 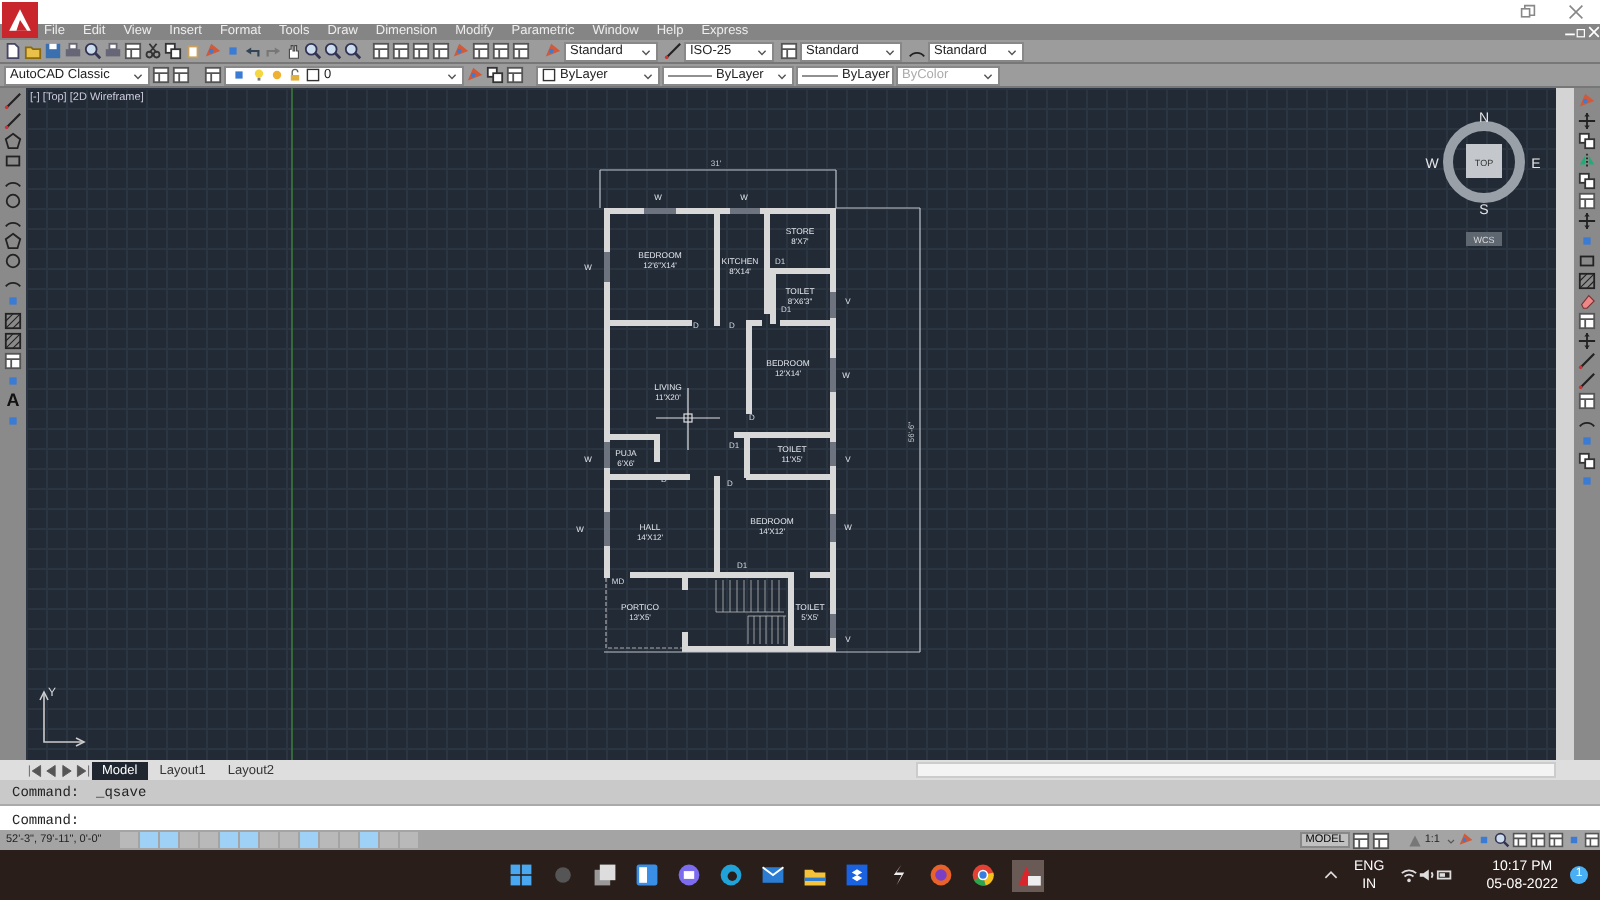 What do you see at coordinates (1236, 770) in the screenshot?
I see `horizontal-scrollbar` at bounding box center [1236, 770].